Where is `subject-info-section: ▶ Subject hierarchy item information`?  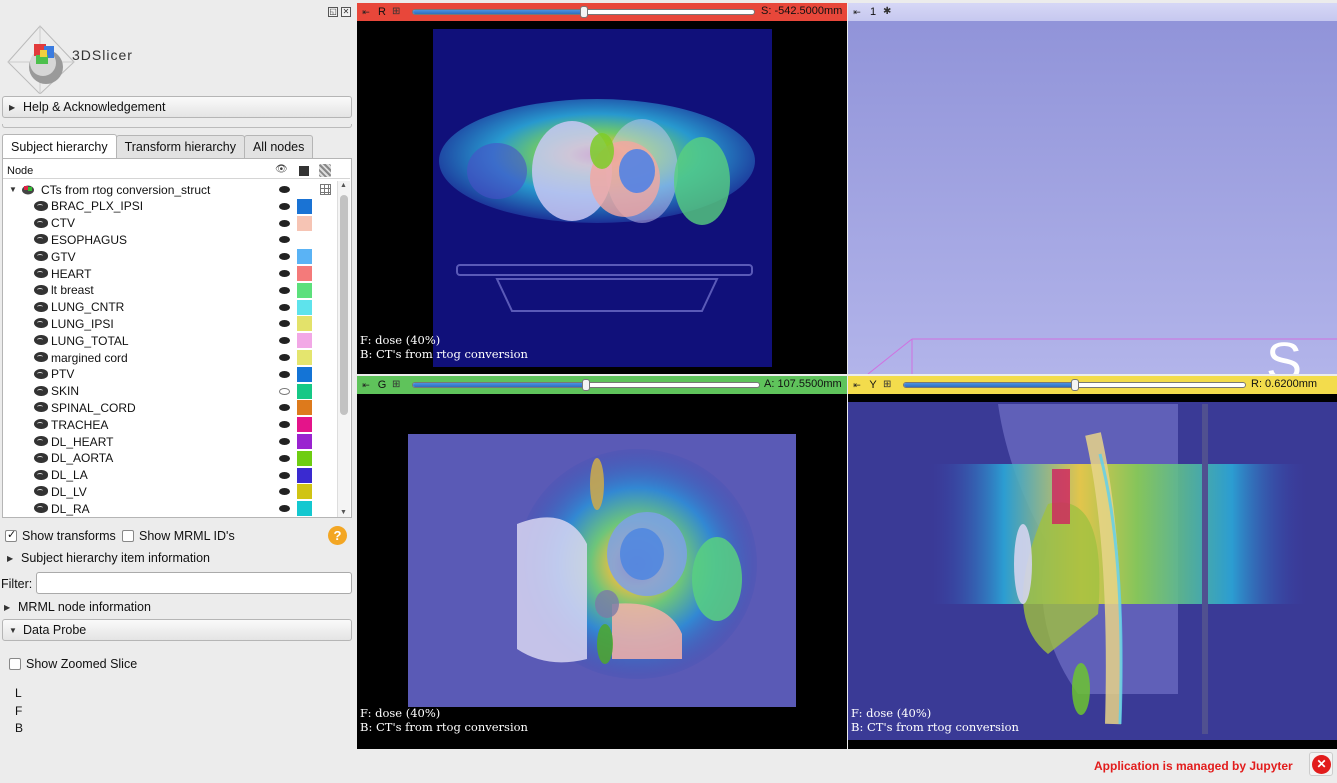
subject-info-section: ▶ Subject hierarchy item information is located at coordinates (108, 558).